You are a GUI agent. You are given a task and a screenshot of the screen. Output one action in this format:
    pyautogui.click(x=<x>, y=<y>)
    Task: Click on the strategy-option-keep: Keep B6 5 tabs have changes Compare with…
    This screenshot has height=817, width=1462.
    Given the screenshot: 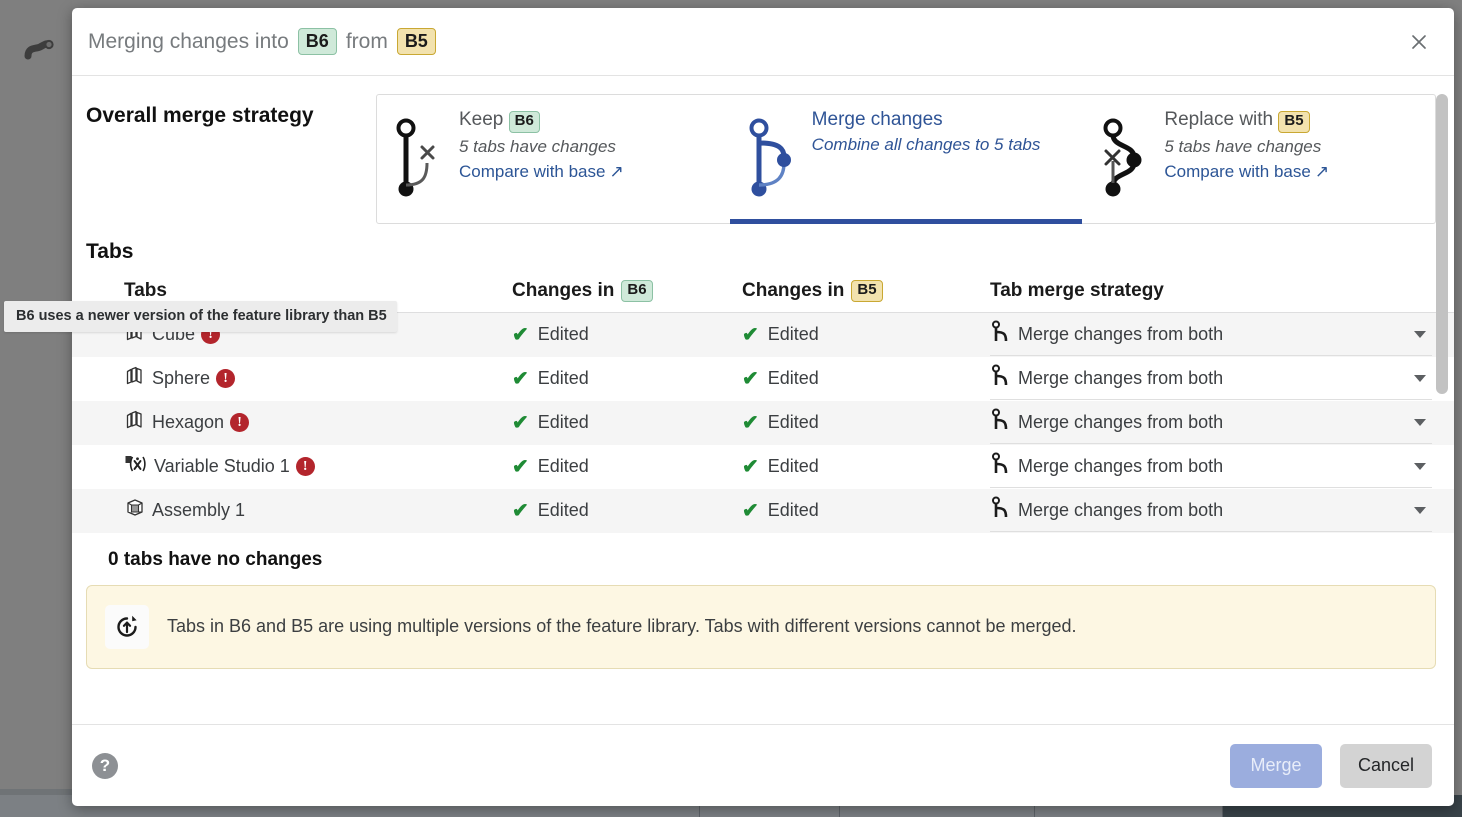 What is the action you would take?
    pyautogui.click(x=553, y=159)
    